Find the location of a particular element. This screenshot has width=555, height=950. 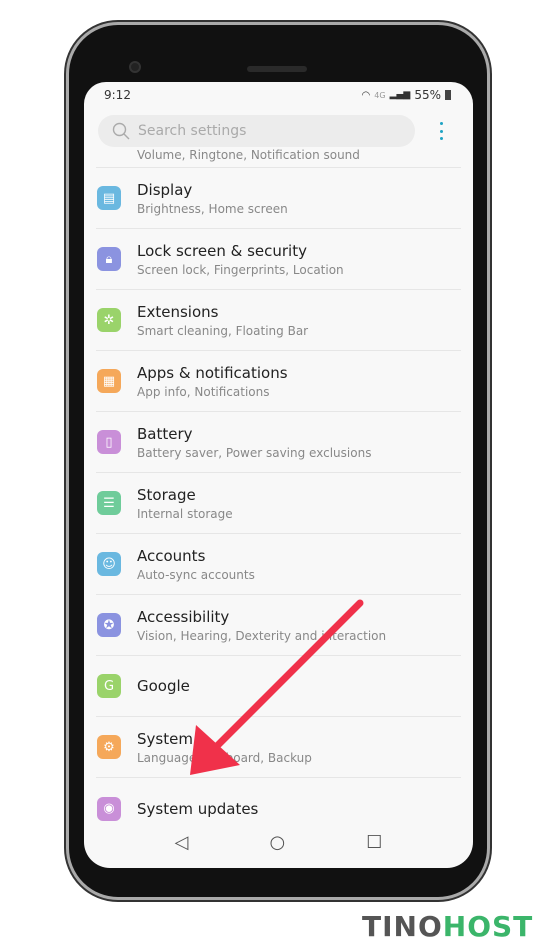

watermark-logo: TINOHOST is located at coordinates (447, 926).